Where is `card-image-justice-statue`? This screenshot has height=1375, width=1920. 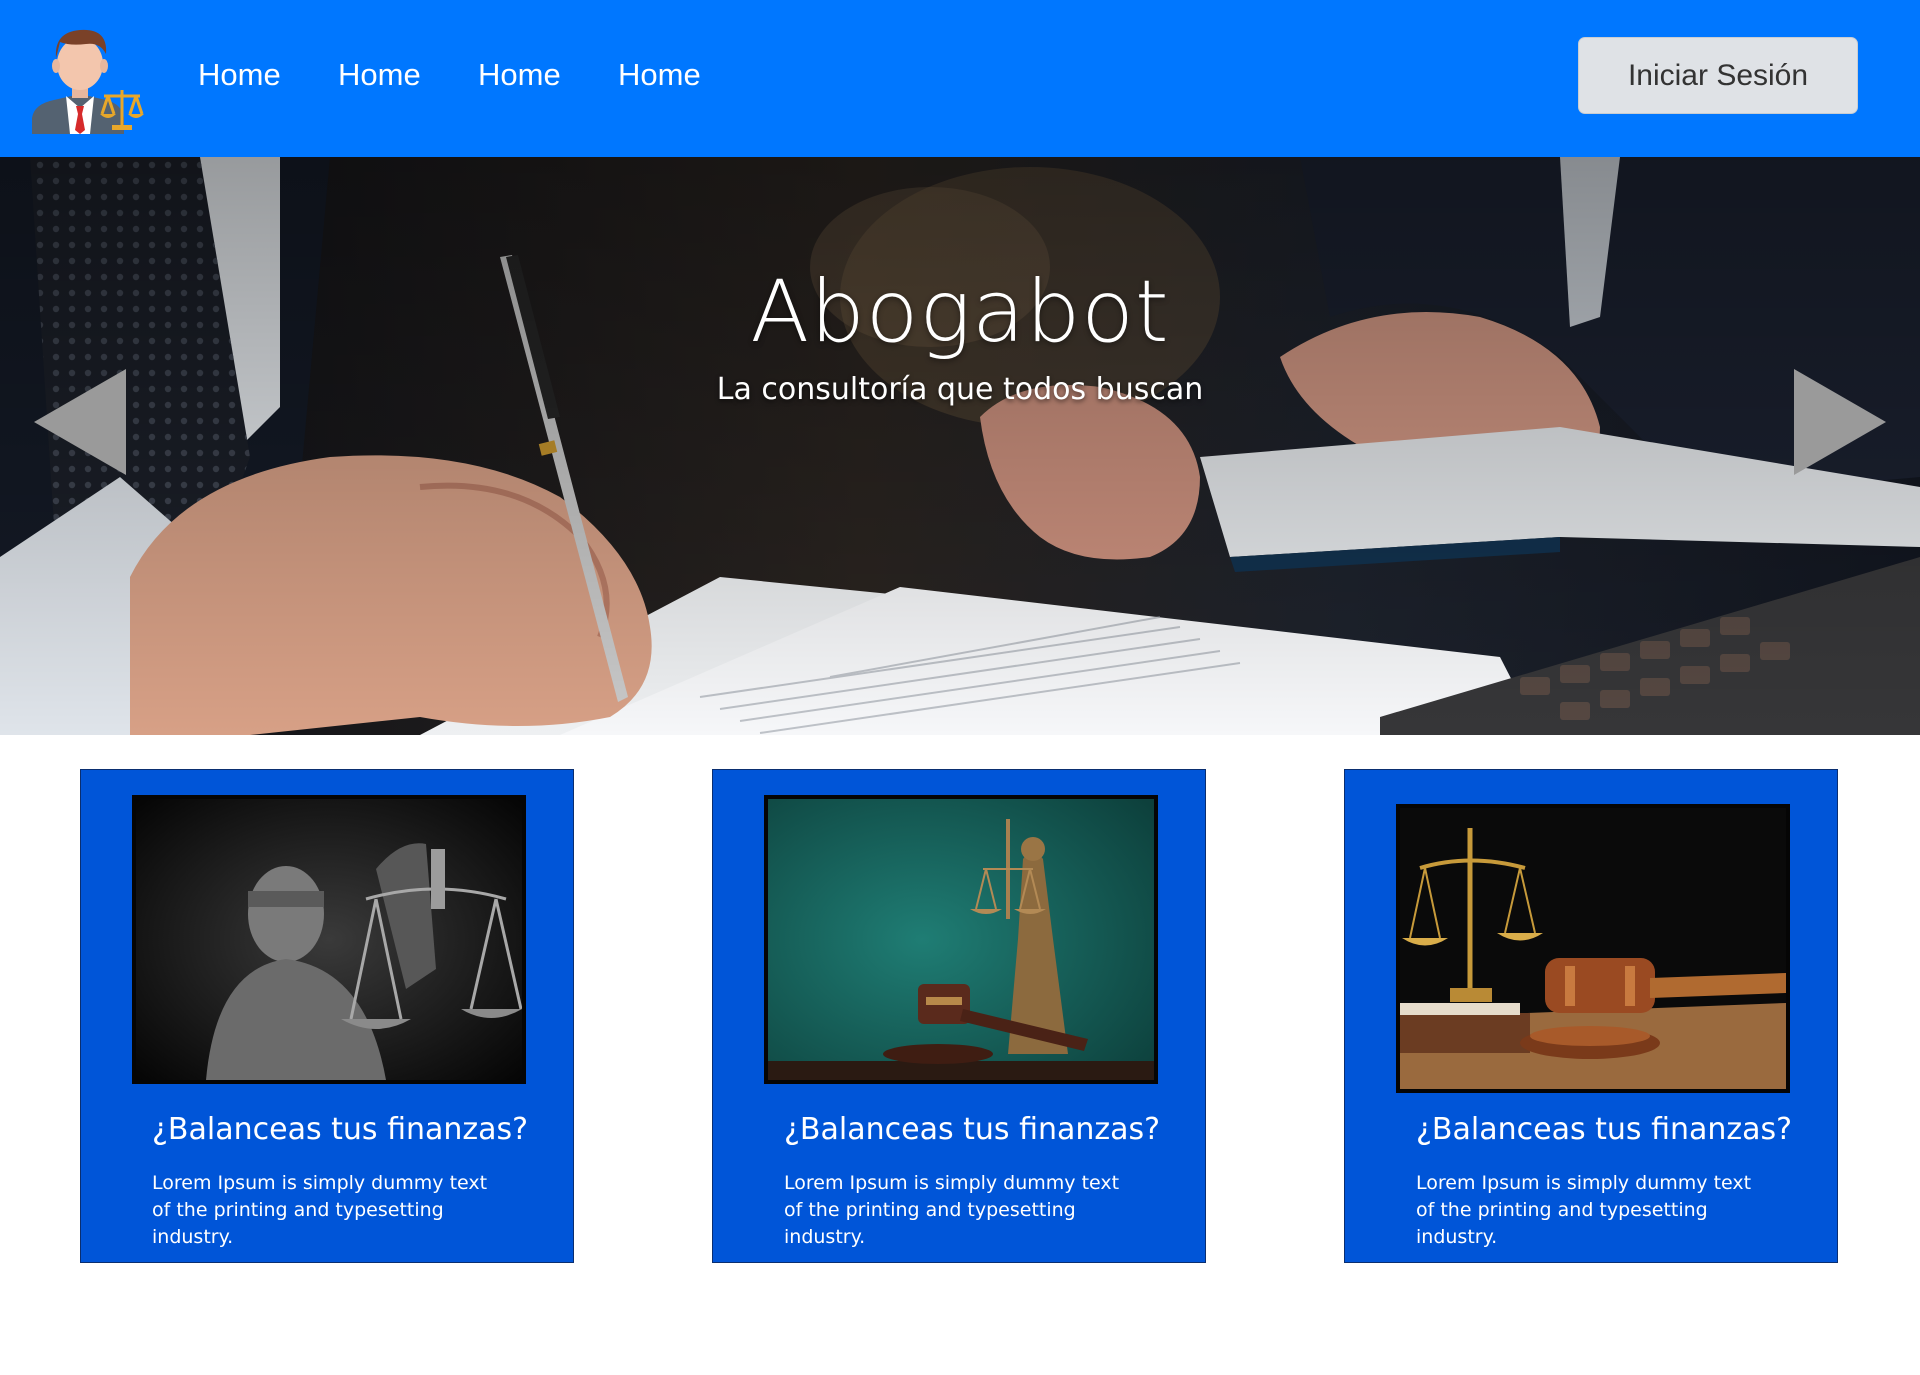
card-image-justice-statue is located at coordinates (961, 939).